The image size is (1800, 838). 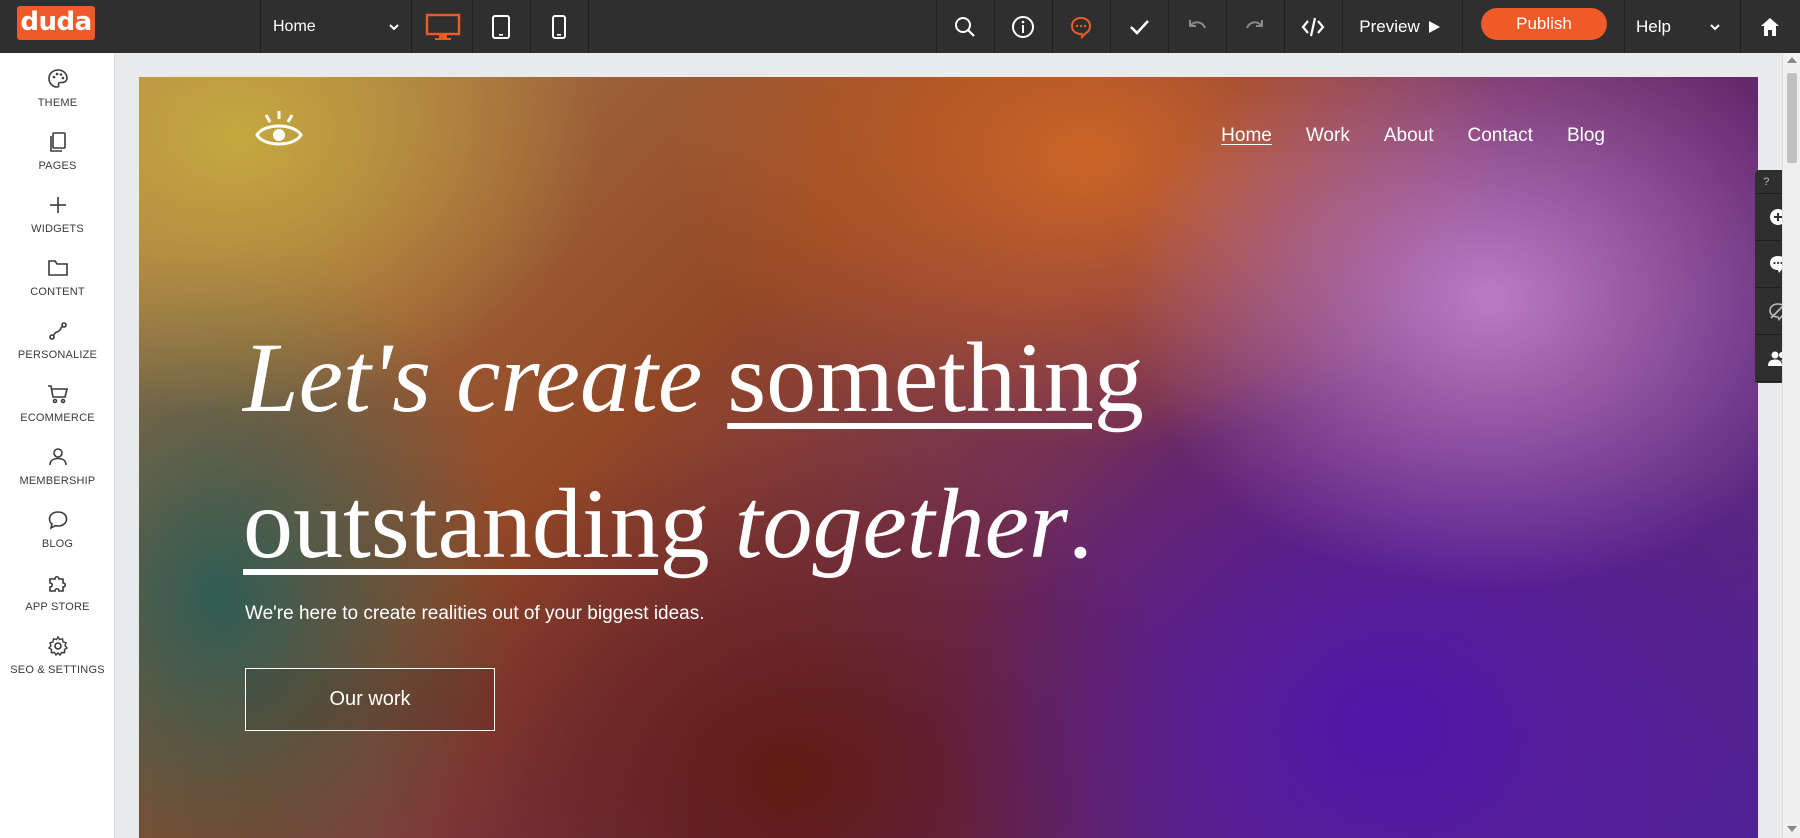 I want to click on personalize-icon, so click(x=57, y=331).